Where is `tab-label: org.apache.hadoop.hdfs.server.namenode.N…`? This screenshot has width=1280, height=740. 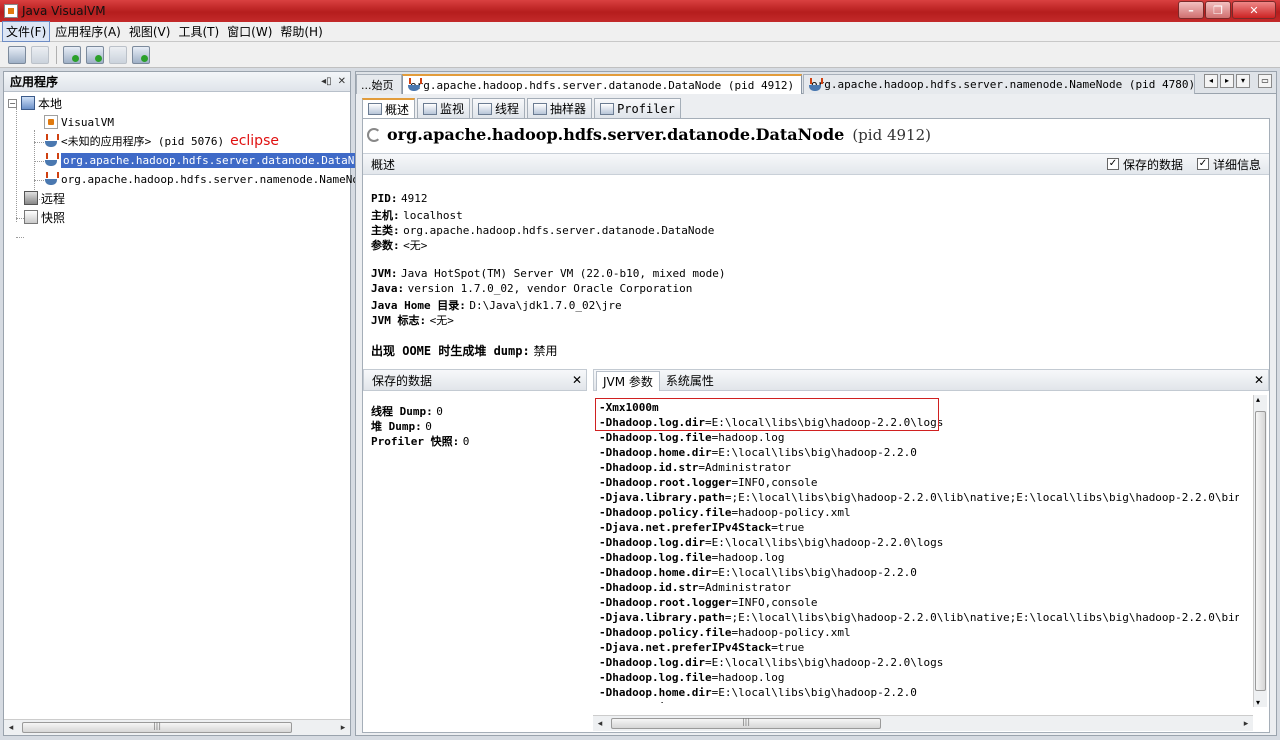 tab-label: org.apache.hadoop.hdfs.server.namenode.N… is located at coordinates (1003, 84).